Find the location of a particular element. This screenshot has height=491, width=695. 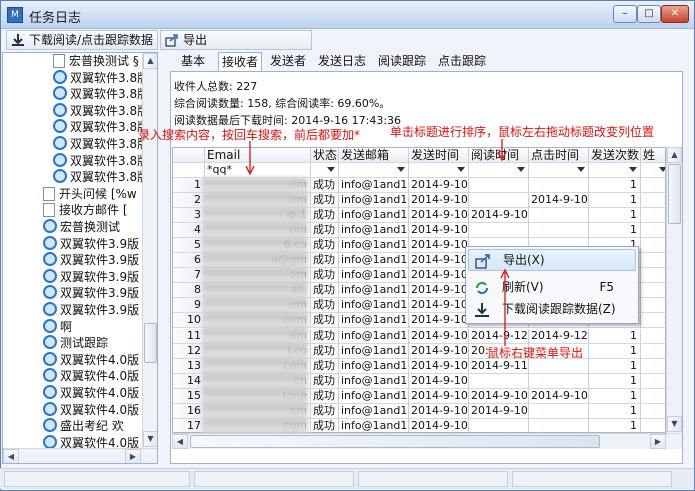

tree-item: 开头问候 [%w is located at coordinates (90, 194).